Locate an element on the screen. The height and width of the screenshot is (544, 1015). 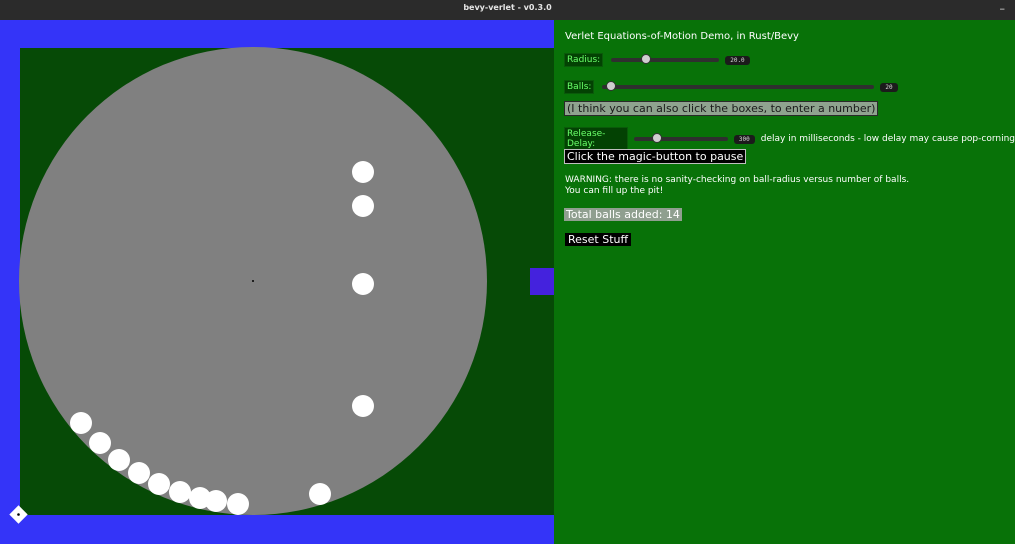
magic-pause-button: Click the magic-button to pause is located at coordinates (655, 156).